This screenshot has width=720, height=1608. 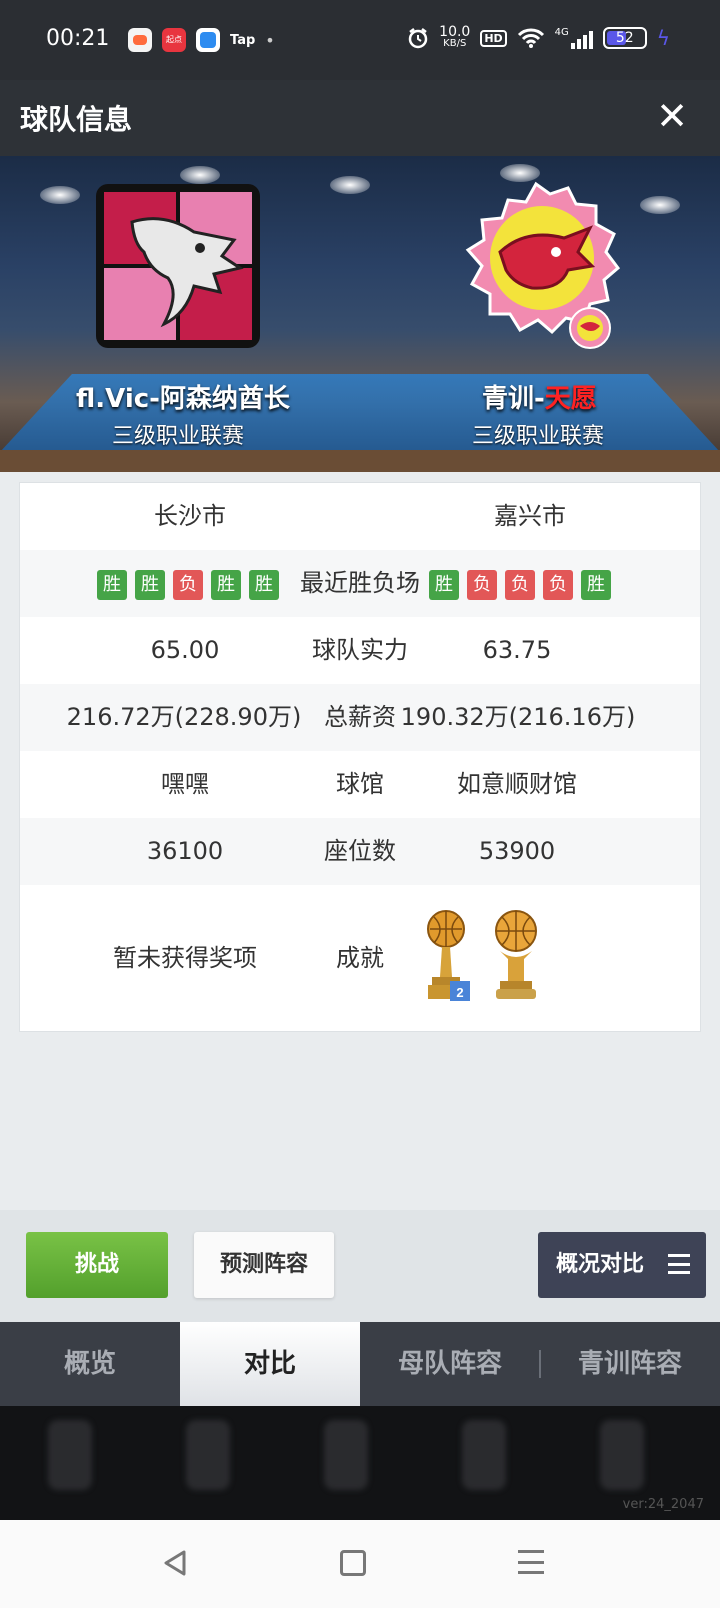 I want to click on net-speed-unit: KB/S, so click(x=455, y=43).